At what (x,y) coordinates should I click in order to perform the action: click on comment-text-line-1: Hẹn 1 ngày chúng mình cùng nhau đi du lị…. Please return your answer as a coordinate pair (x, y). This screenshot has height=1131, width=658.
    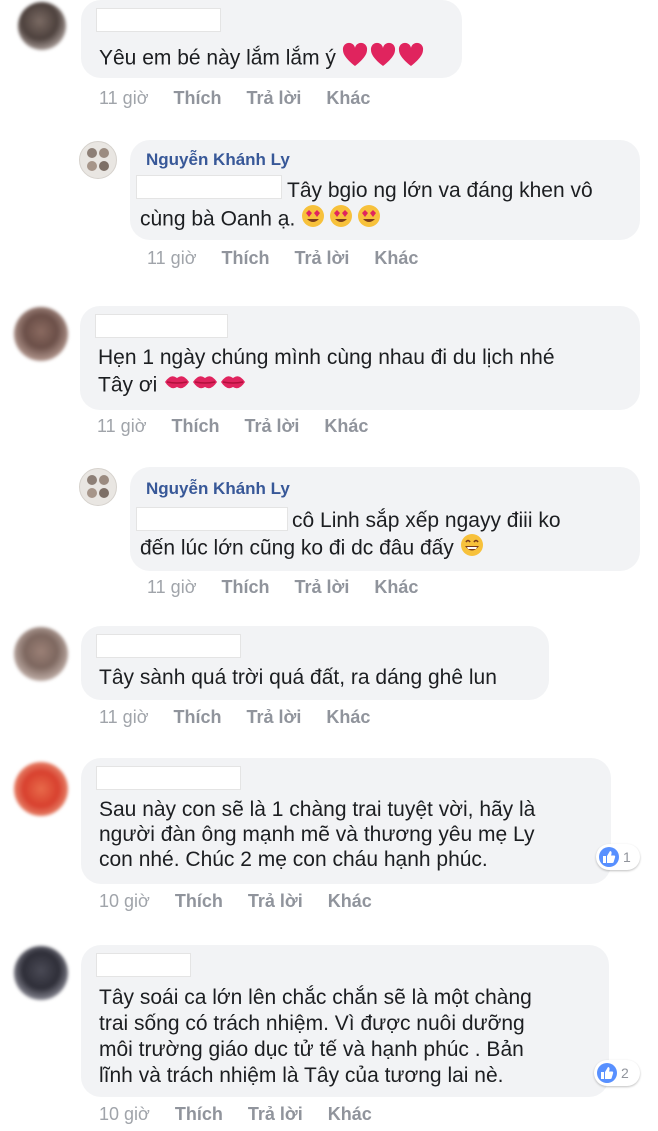
    Looking at the image, I should click on (326, 357).